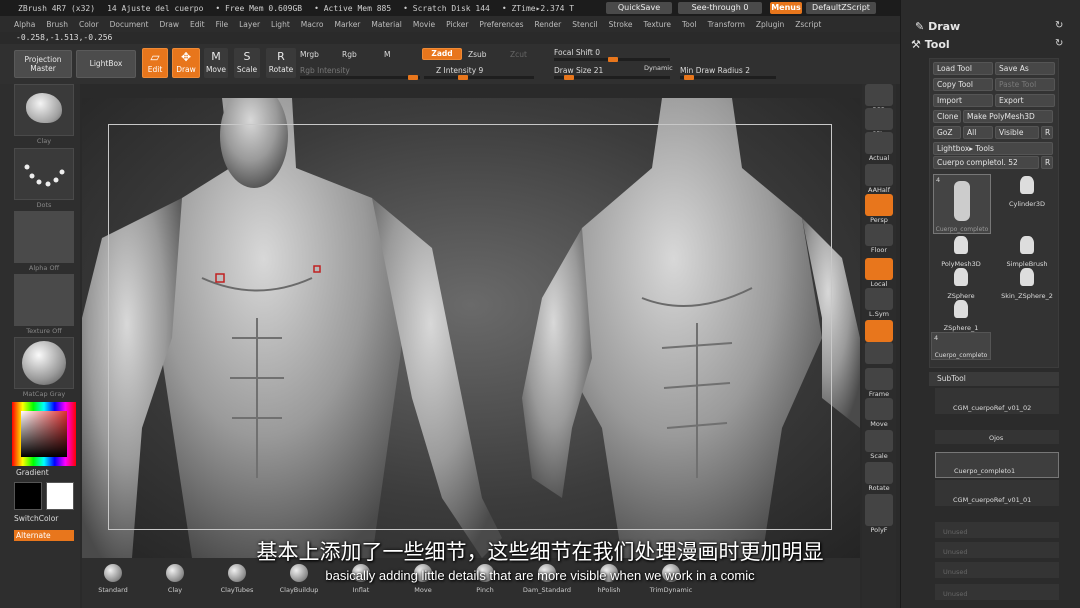 This screenshot has width=1080, height=608. What do you see at coordinates (961, 316) in the screenshot?
I see `tool-item-zsphere-1: ZSphere_1` at bounding box center [961, 316].